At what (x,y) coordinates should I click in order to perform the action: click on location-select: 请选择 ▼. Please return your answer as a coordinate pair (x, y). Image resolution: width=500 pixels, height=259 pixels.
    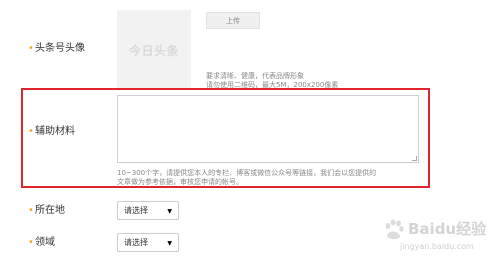
    Looking at the image, I should click on (148, 210).